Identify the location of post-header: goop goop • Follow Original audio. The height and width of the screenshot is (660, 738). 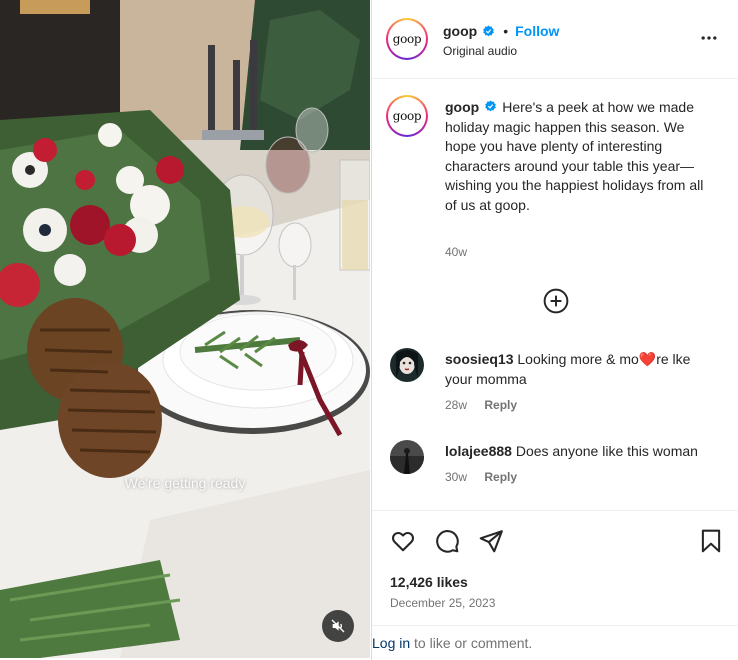
(555, 39).